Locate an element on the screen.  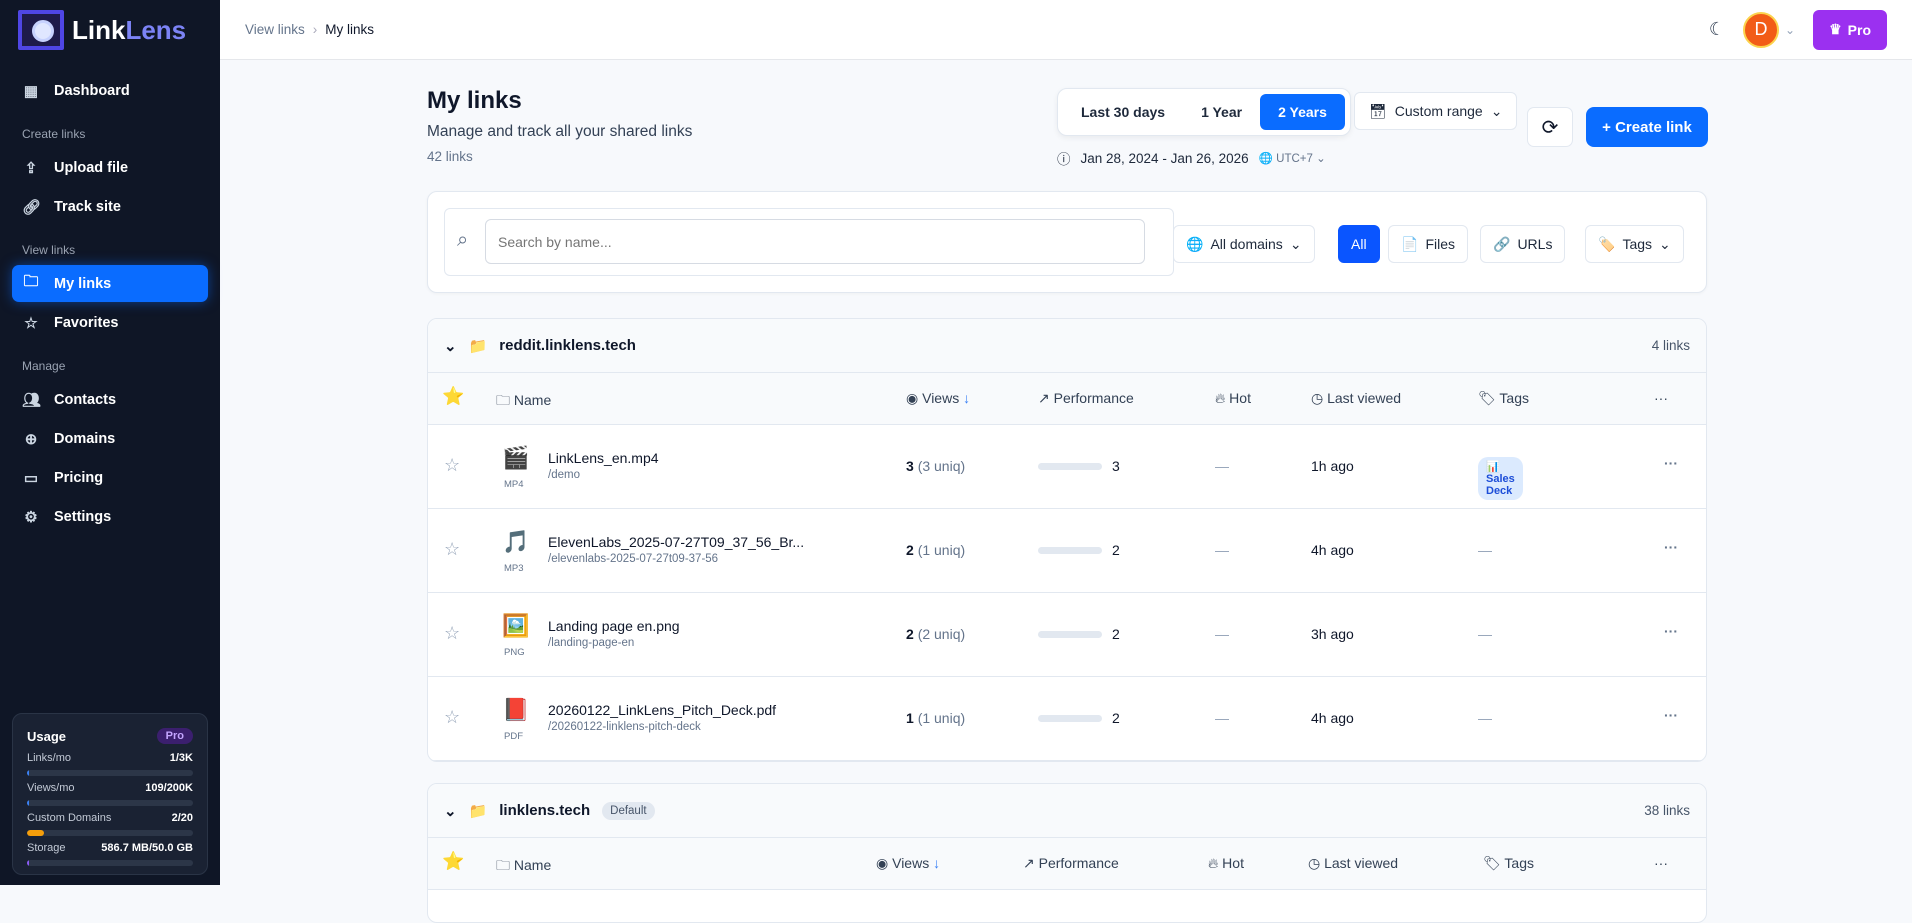
tags-cell: 📊 Sales Deck +1 is located at coordinates (1500, 478).